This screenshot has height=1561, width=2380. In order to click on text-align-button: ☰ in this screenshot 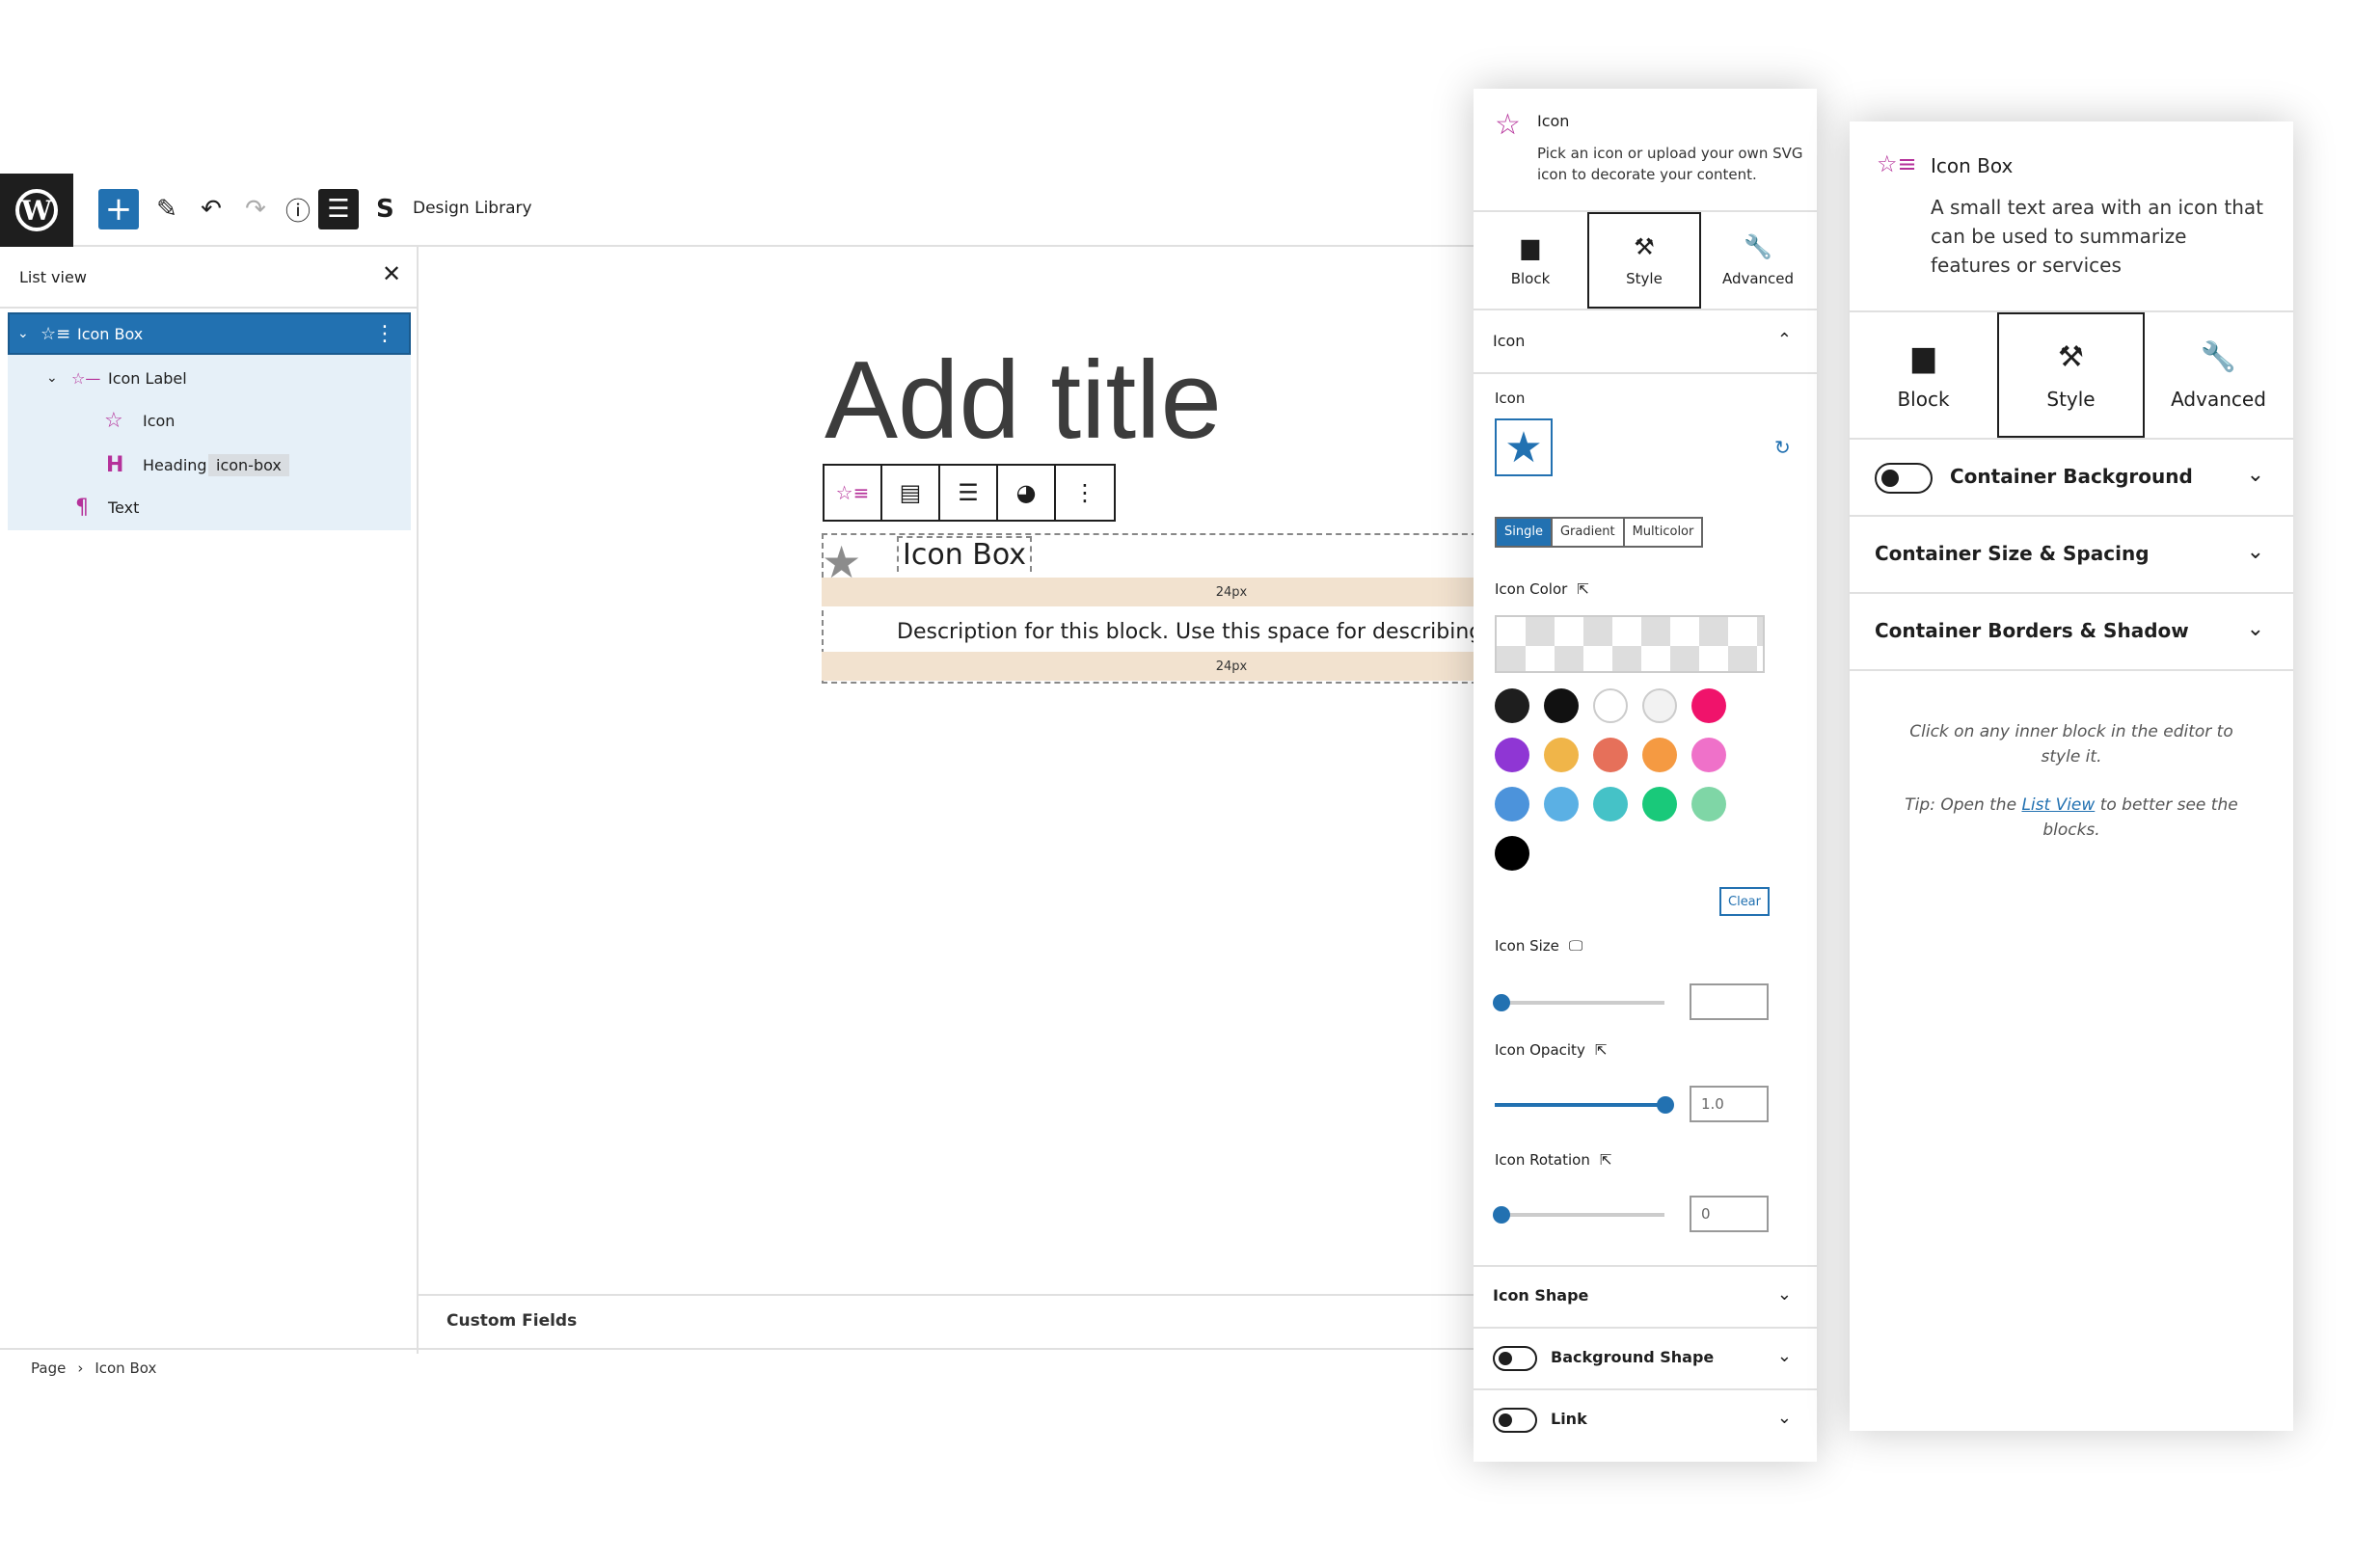, I will do `click(969, 493)`.